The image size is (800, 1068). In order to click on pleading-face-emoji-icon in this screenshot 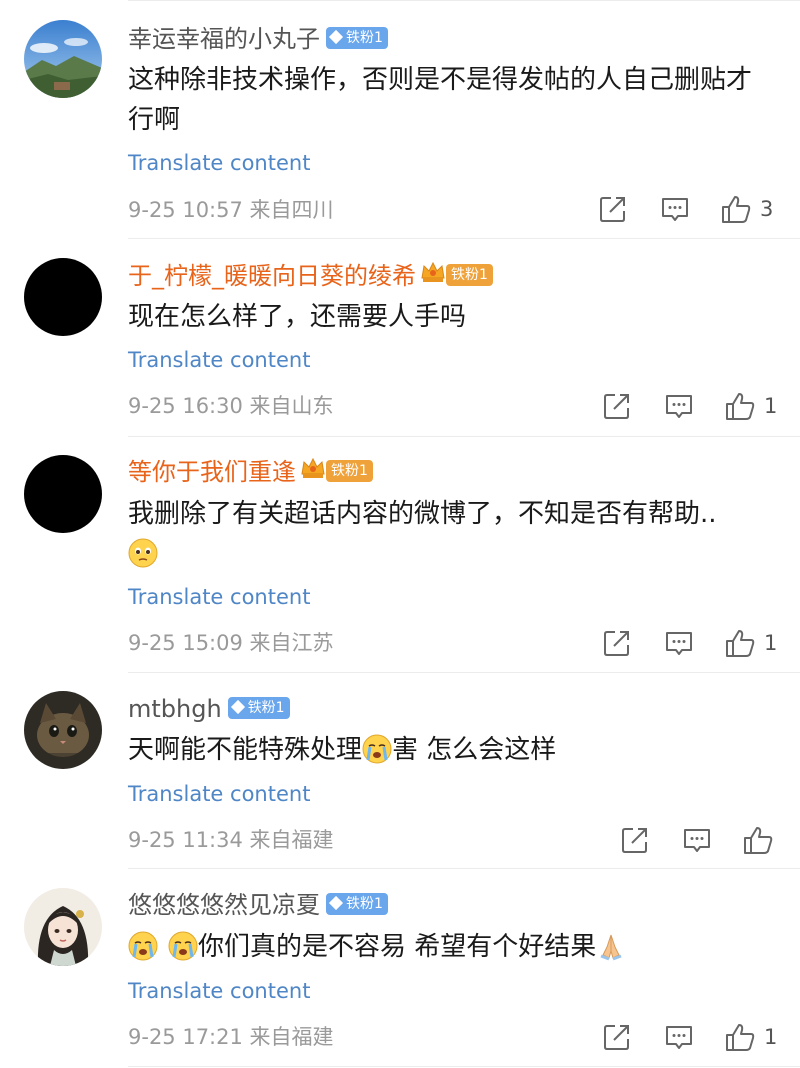, I will do `click(143, 553)`.